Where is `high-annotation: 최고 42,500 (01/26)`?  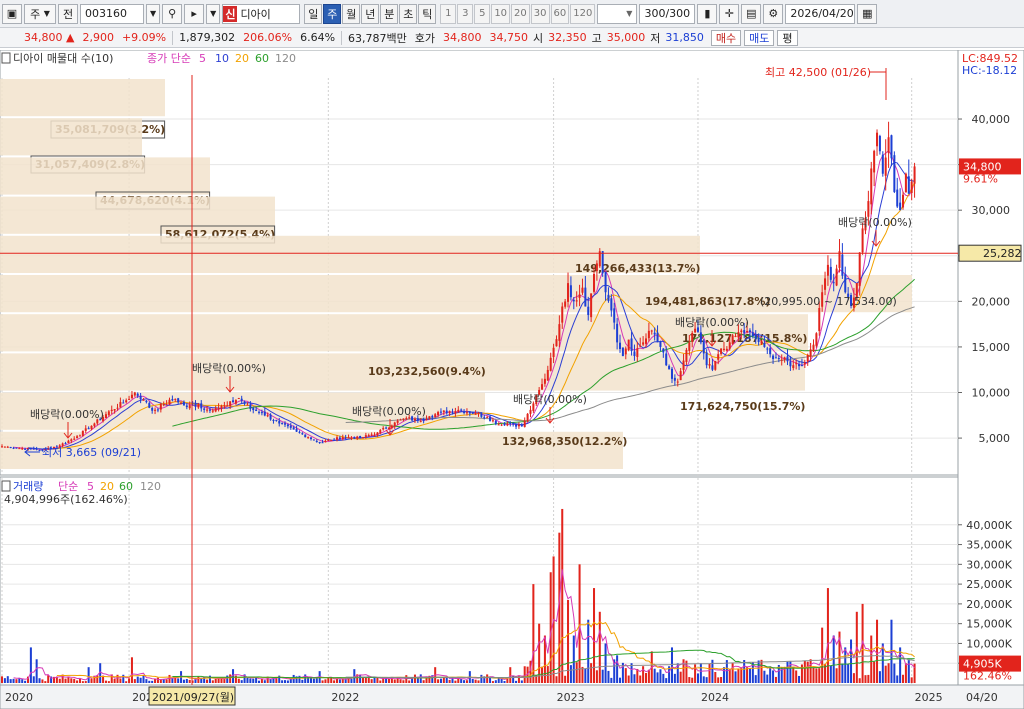 high-annotation: 최고 42,500 (01/26) is located at coordinates (818, 72).